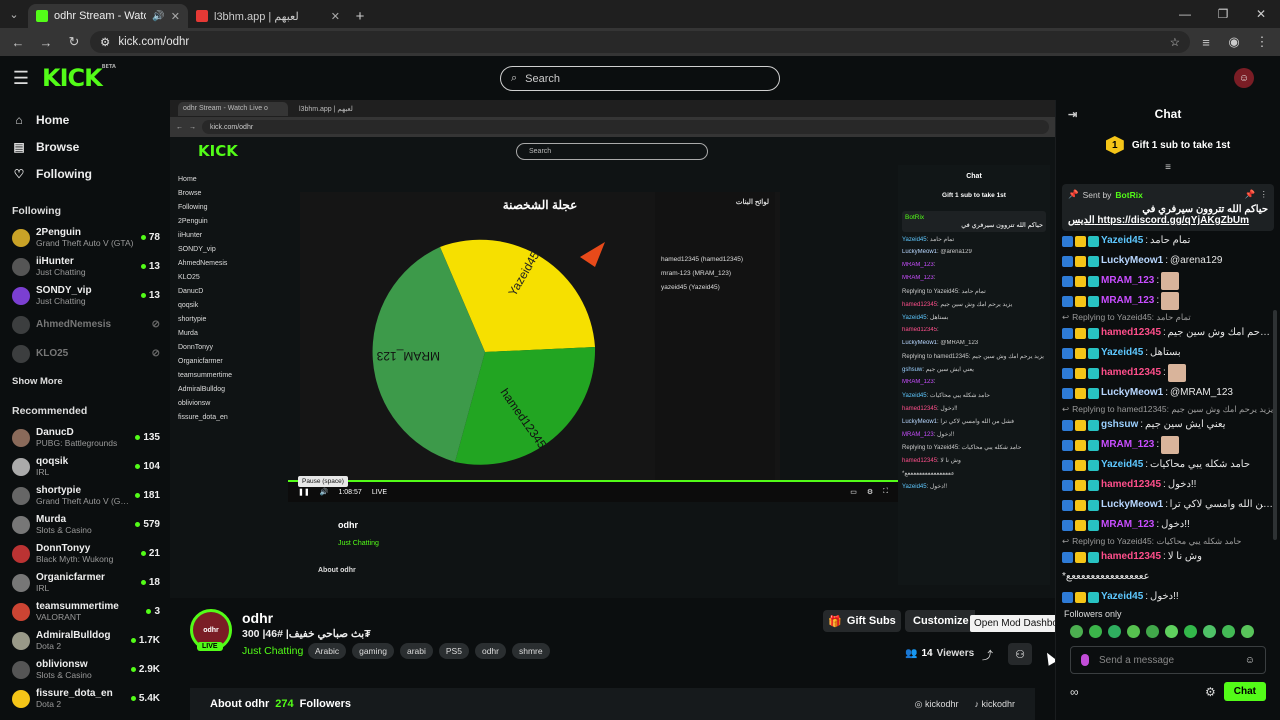 Image resolution: width=1280 pixels, height=720 pixels. I want to click on sidebar-channel: AdmiralBulldog Dota 2 1.7K, so click(85, 640).